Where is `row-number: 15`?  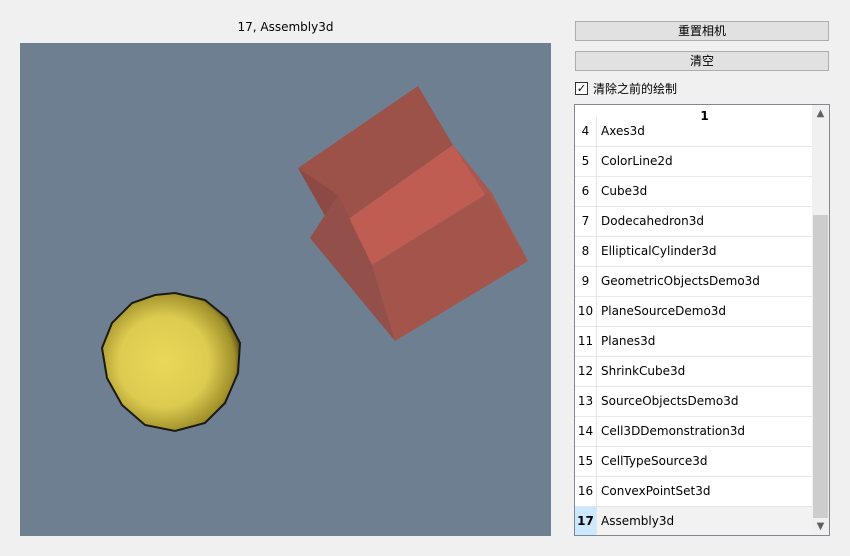 row-number: 15 is located at coordinates (586, 461).